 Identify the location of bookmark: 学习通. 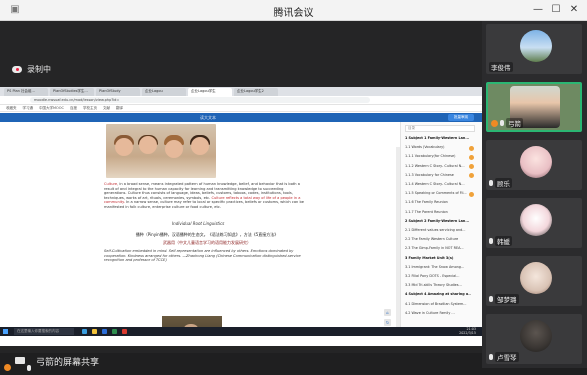
(28, 108).